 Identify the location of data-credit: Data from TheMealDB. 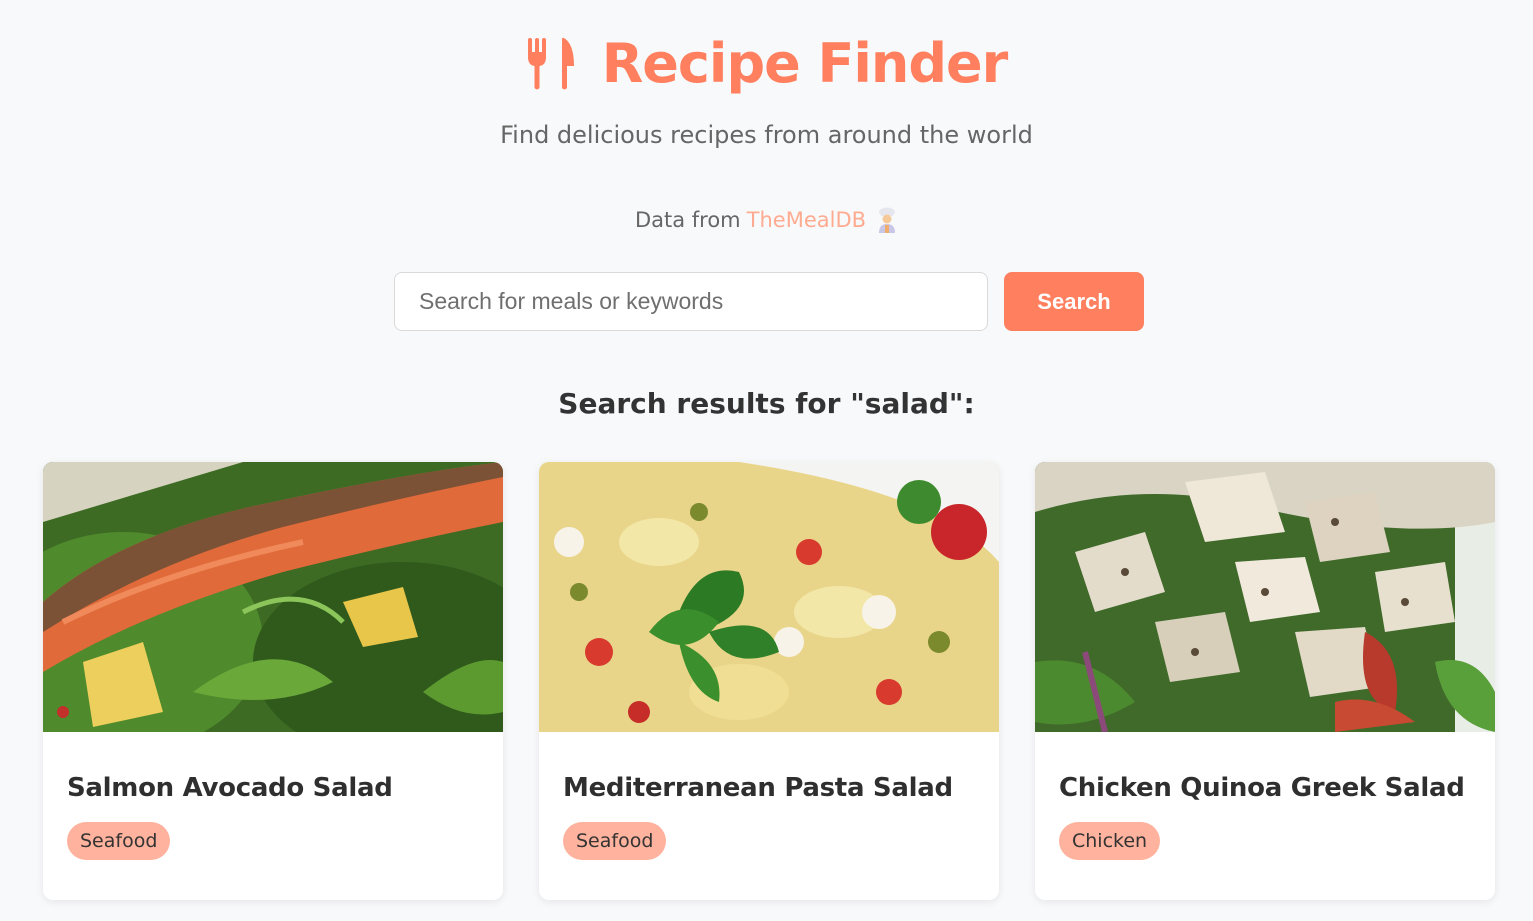
(766, 220).